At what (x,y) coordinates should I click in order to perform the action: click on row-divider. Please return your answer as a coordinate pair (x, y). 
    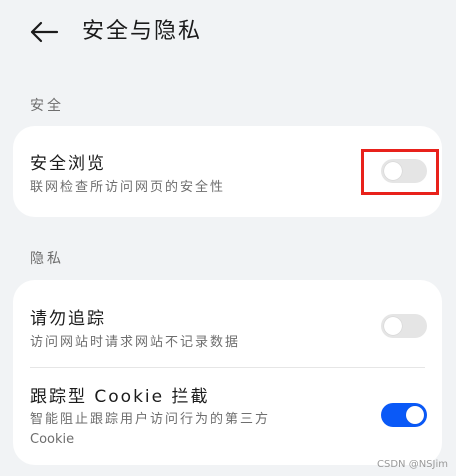
    Looking at the image, I should click on (227, 367).